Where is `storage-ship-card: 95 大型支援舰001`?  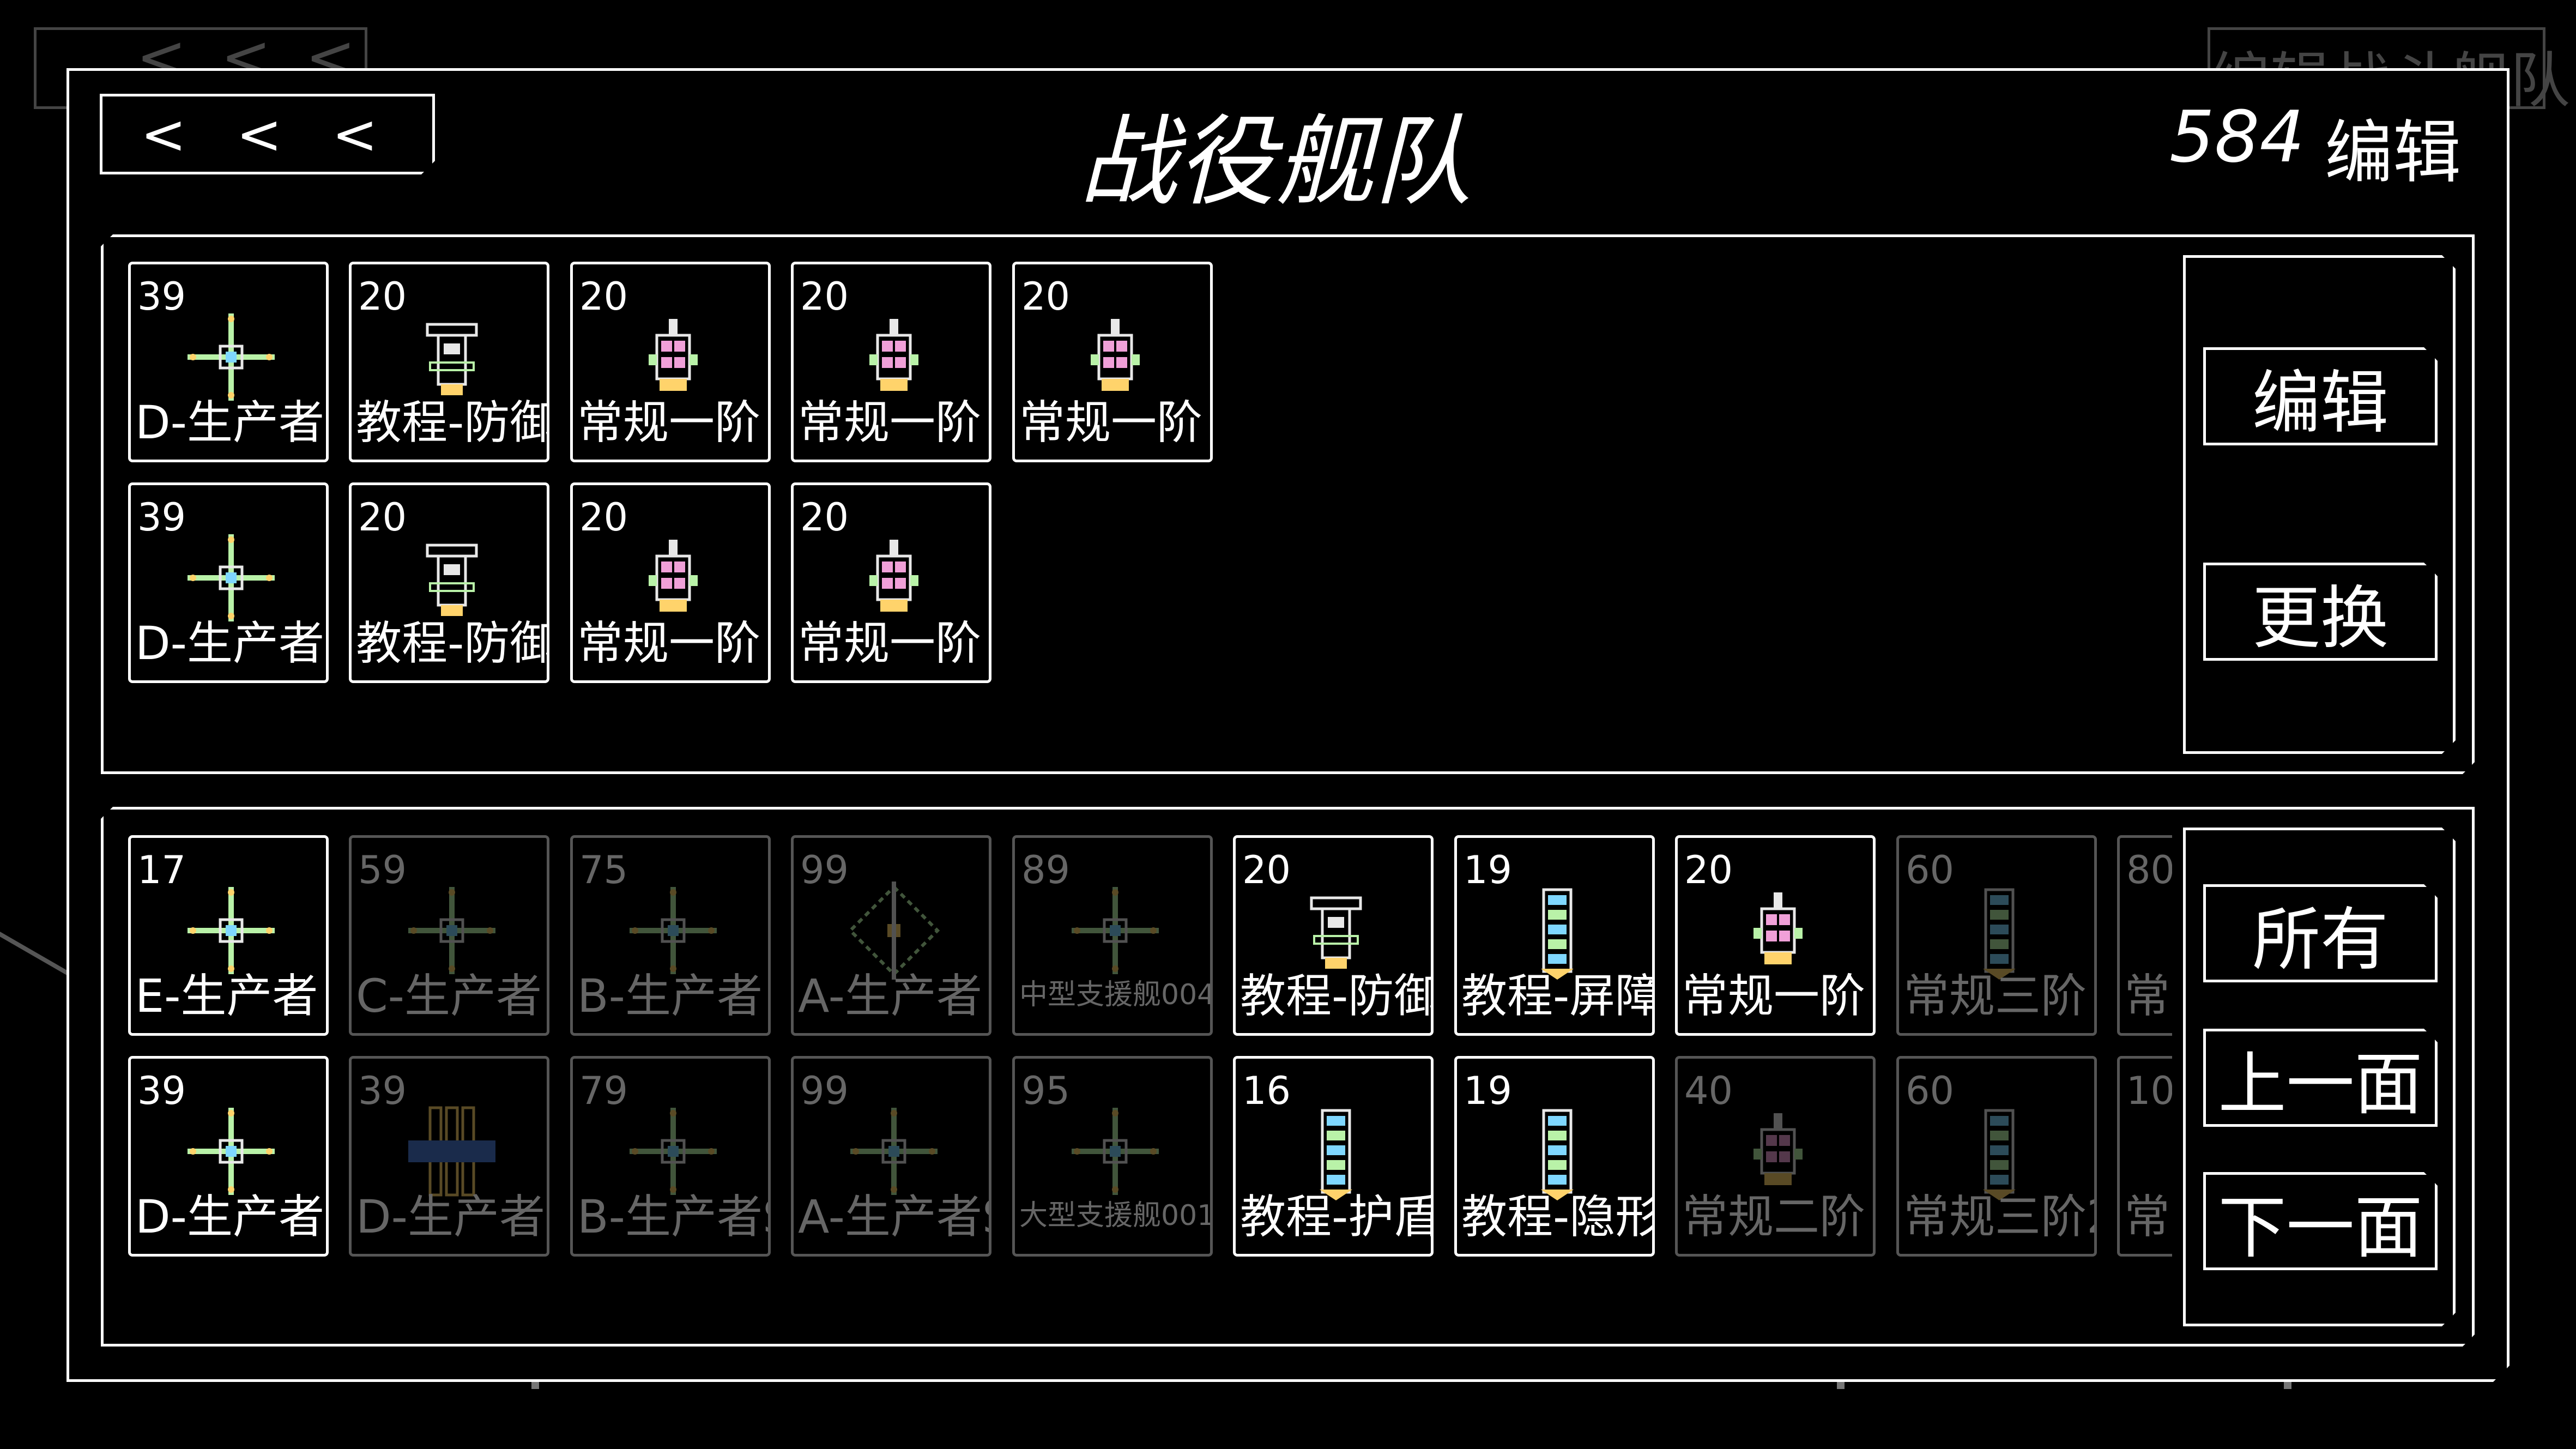
storage-ship-card: 95 大型支援舰001 is located at coordinates (1112, 1157).